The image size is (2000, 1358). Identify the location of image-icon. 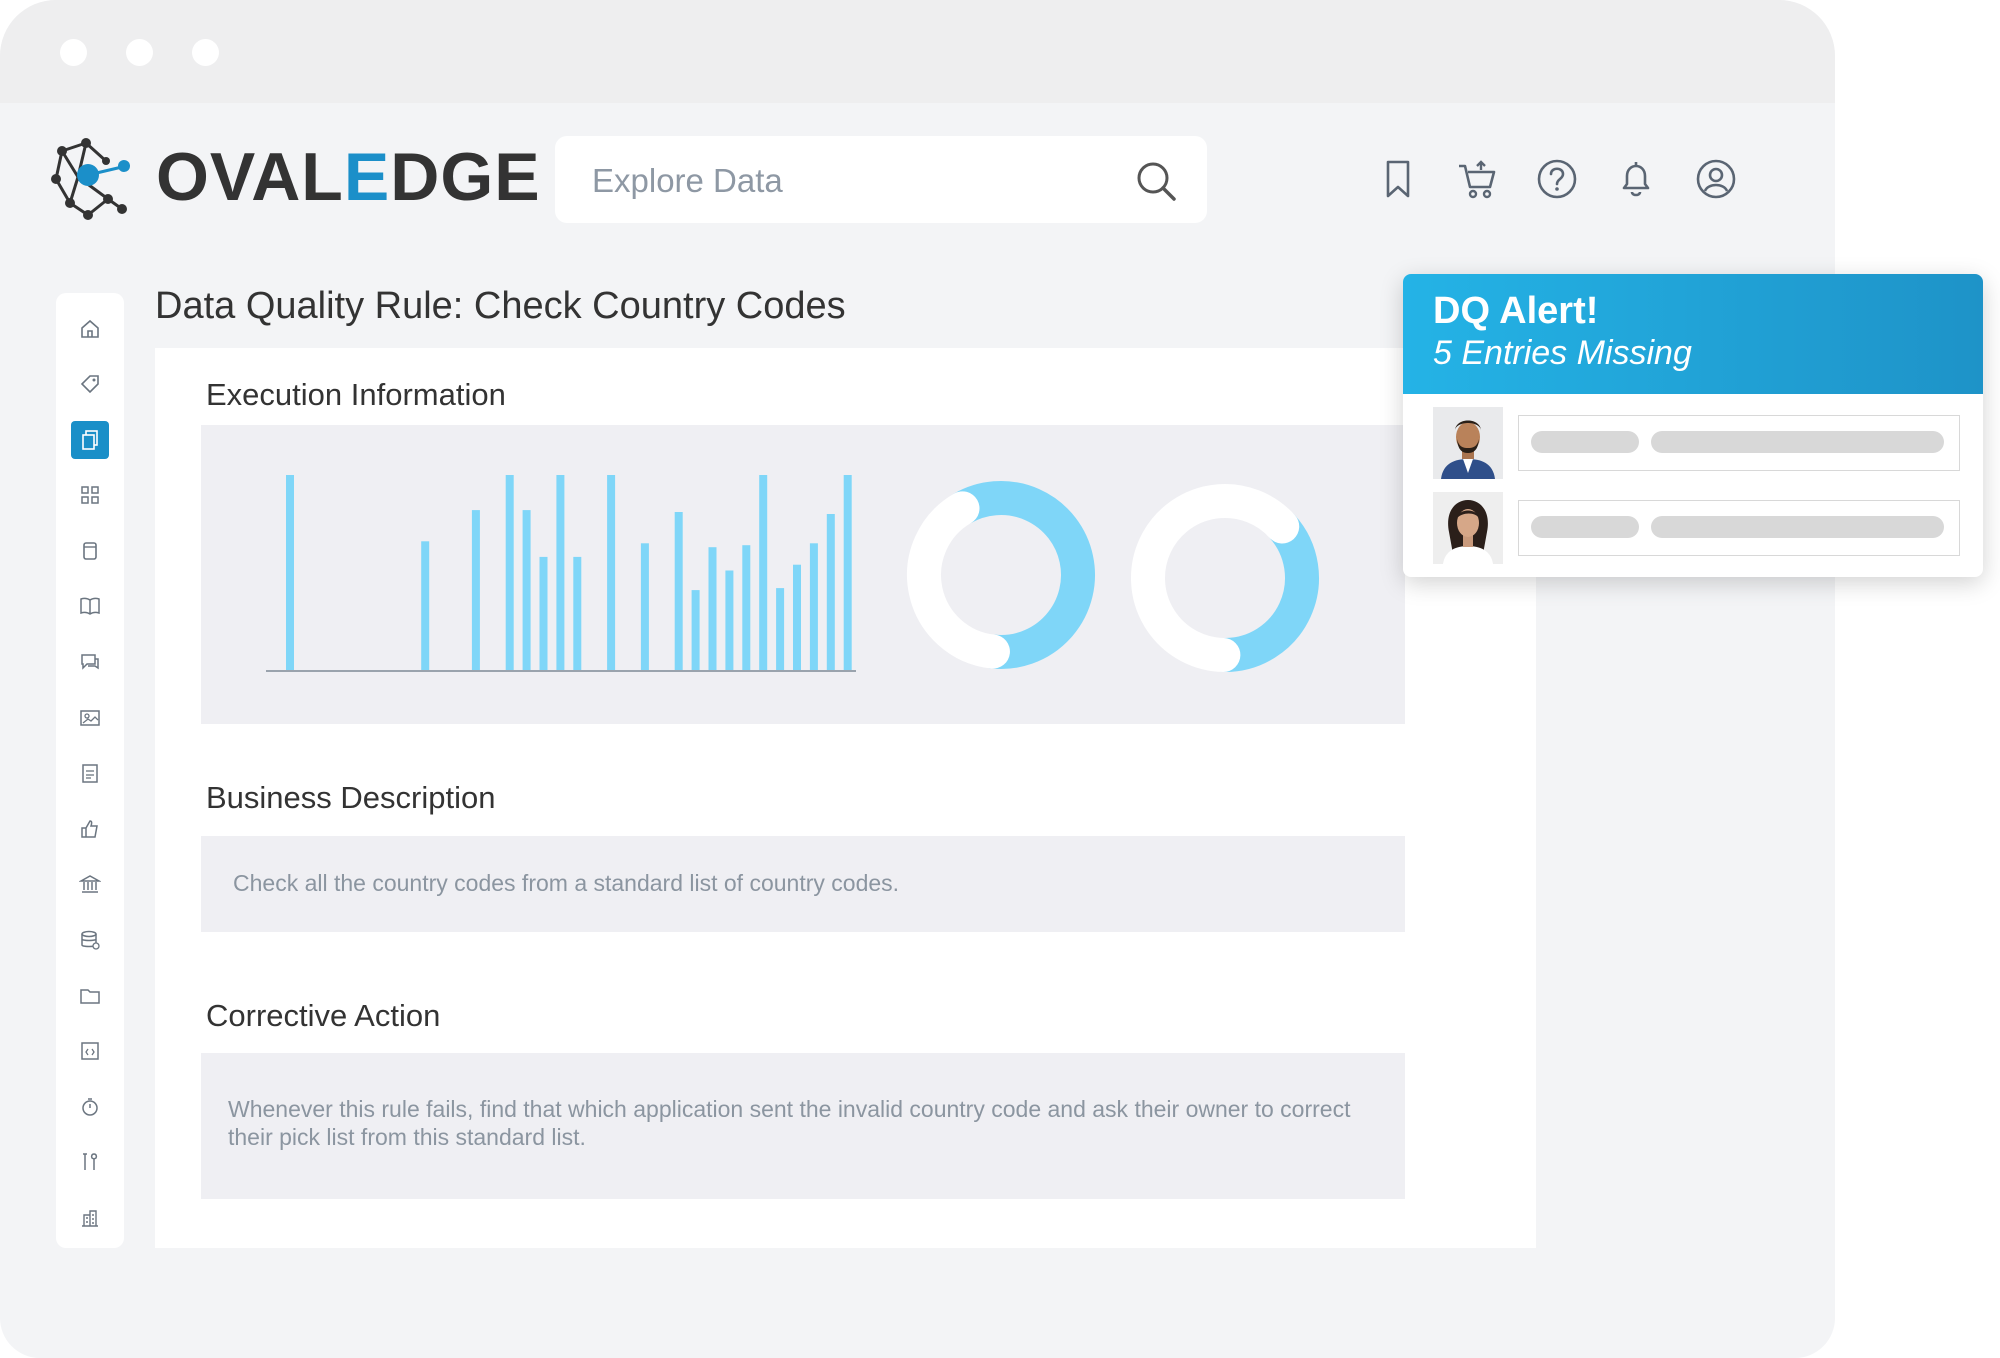
(90, 718).